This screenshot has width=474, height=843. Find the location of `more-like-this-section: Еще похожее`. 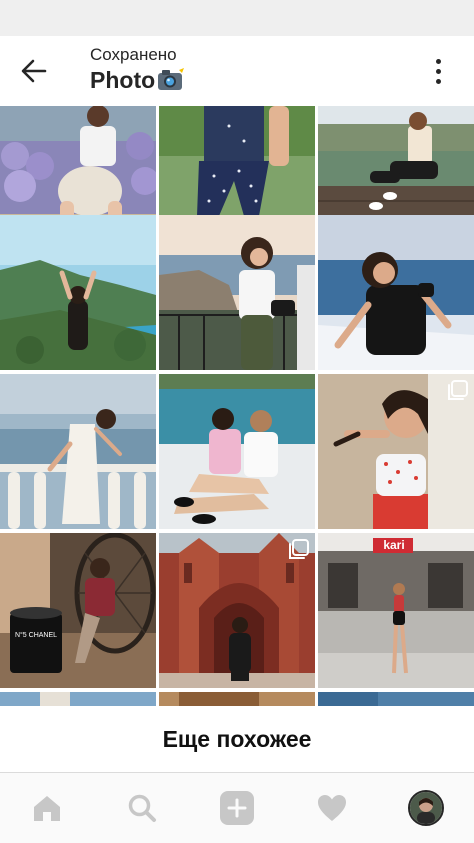

more-like-this-section: Еще похожее is located at coordinates (237, 739).